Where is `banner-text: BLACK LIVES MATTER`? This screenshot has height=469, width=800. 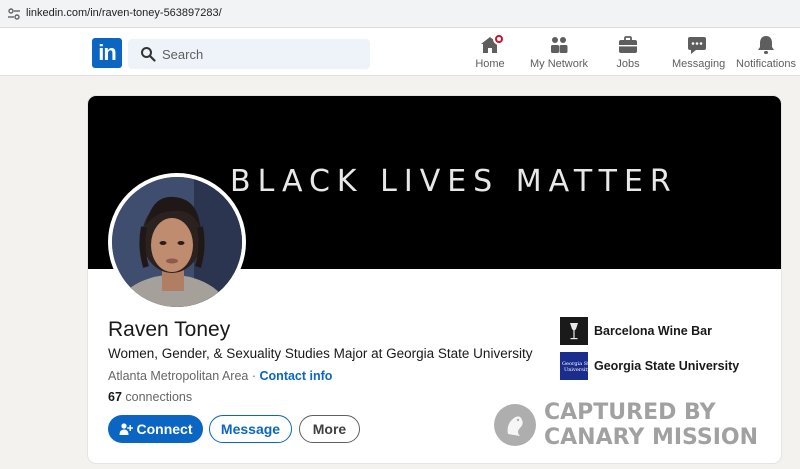
banner-text: BLACK LIVES MATTER is located at coordinates (454, 181).